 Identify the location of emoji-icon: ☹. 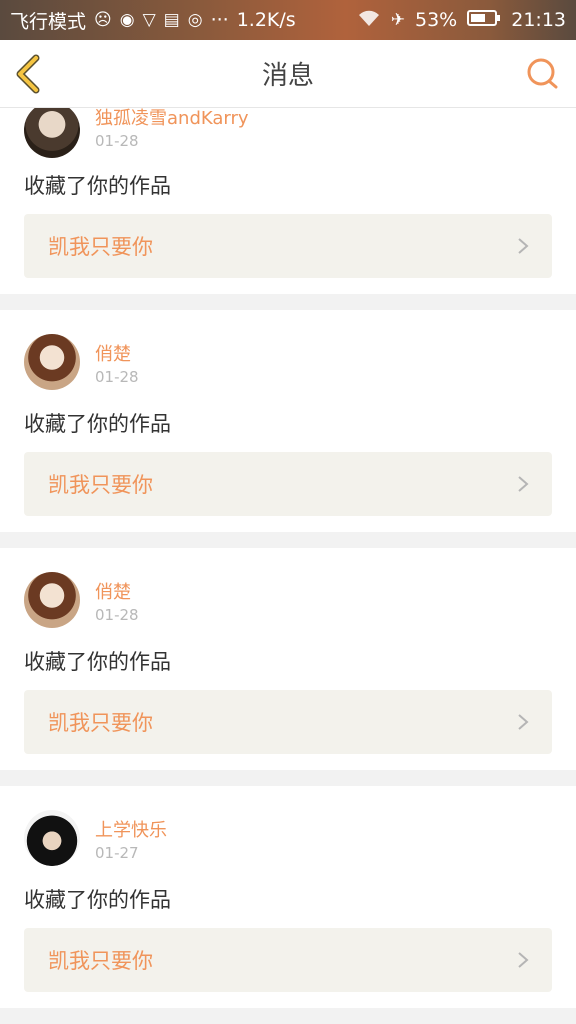
(103, 19).